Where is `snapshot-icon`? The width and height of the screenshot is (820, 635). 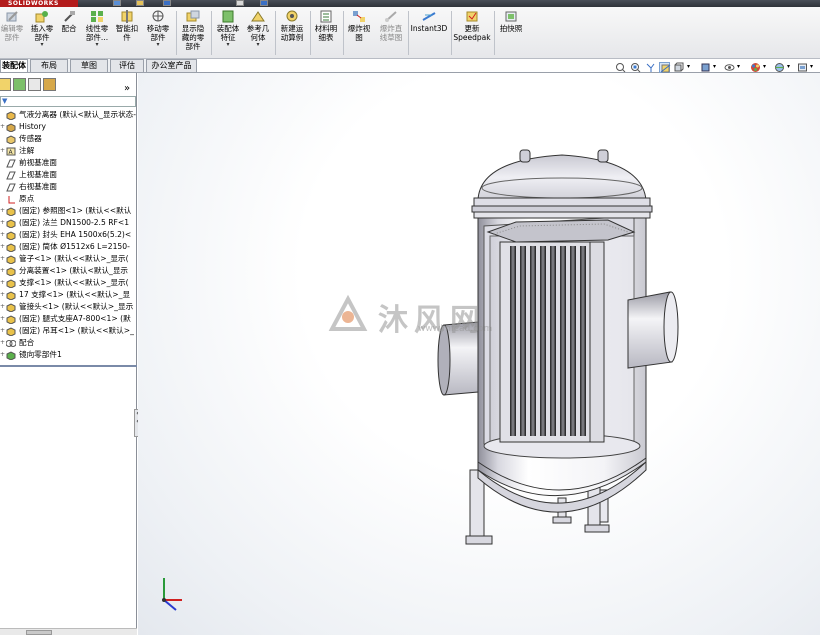 snapshot-icon is located at coordinates (511, 16).